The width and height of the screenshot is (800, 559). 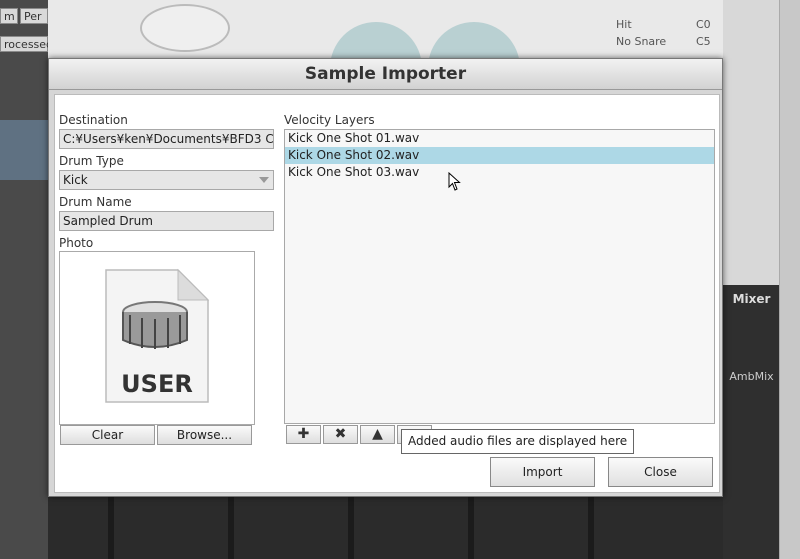 I want to click on drum-name-label: Drum Name, so click(x=95, y=202).